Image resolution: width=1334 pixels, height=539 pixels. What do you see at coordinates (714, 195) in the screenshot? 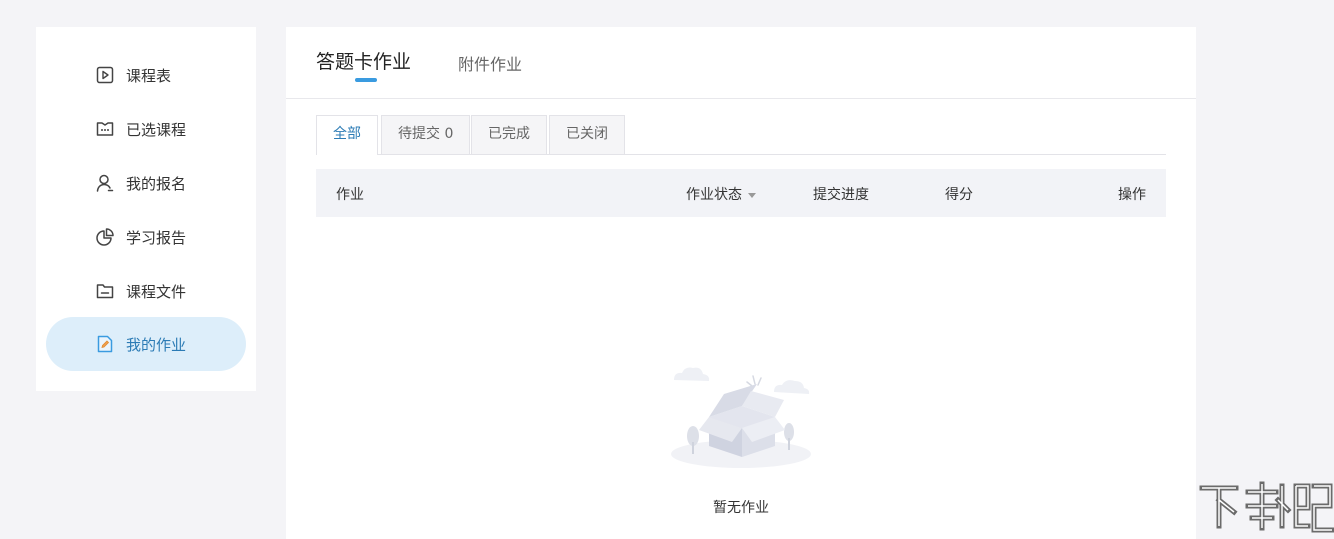
I see `column-status: 作业状态` at bounding box center [714, 195].